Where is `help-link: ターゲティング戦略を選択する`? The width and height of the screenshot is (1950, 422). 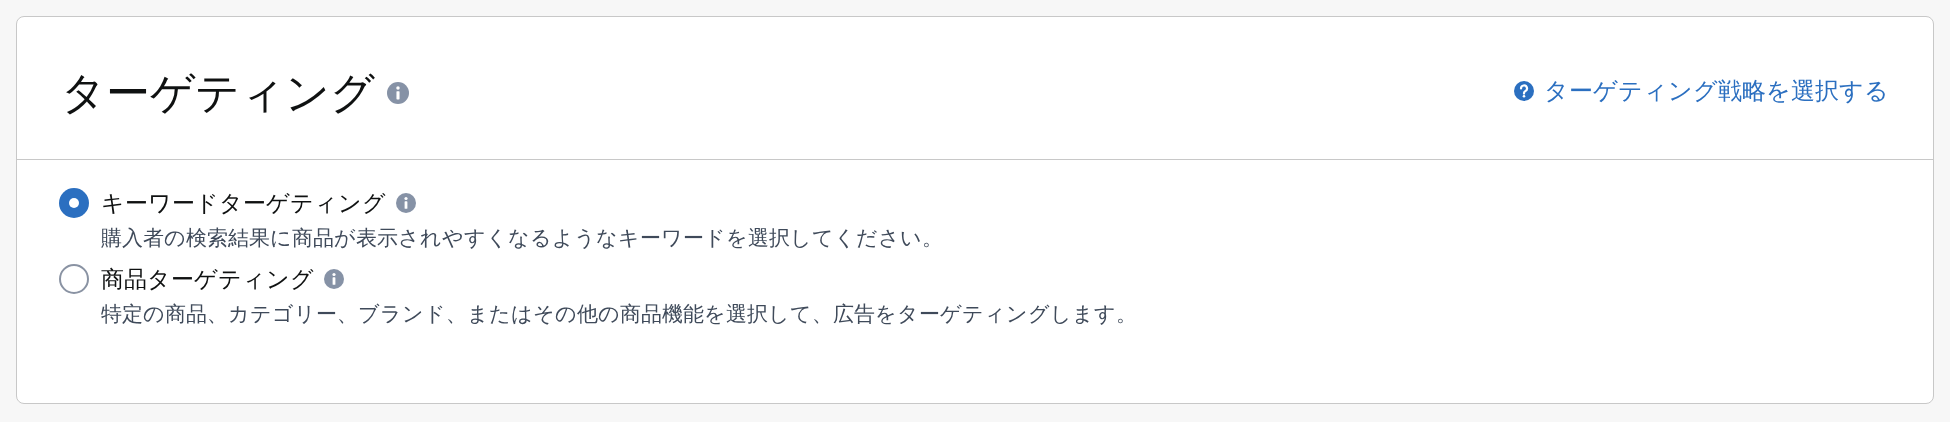
help-link: ターゲティング戦略を選択する is located at coordinates (1701, 88).